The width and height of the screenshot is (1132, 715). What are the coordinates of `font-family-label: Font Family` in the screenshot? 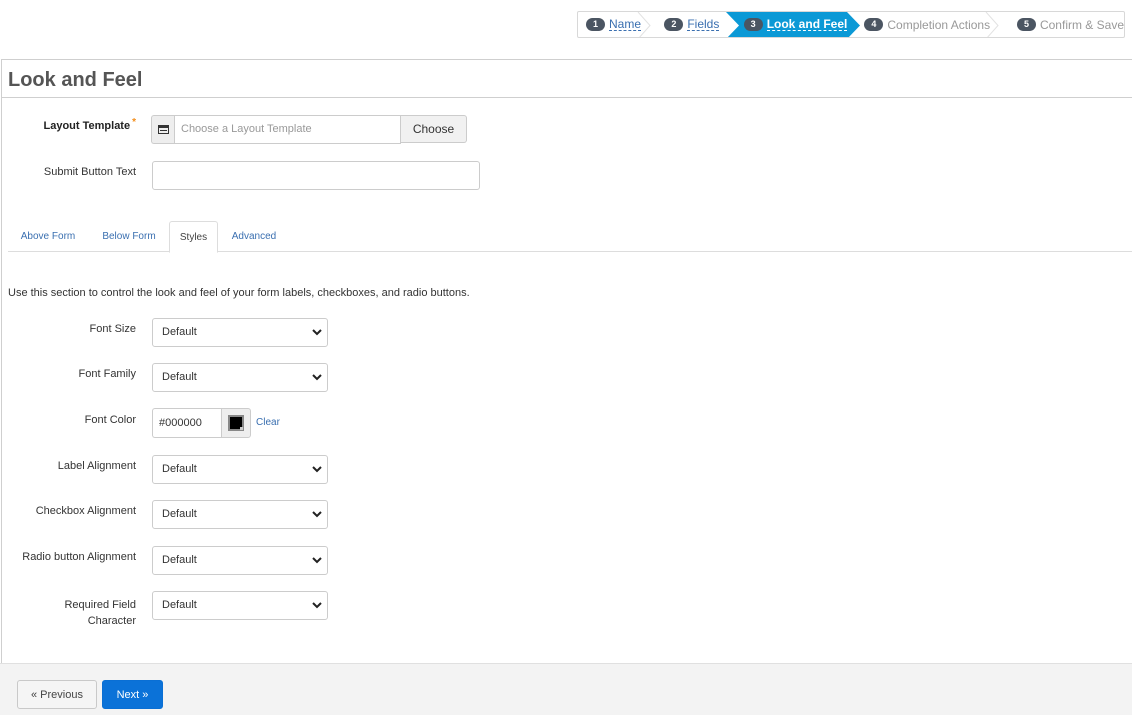 It's located at (107, 374).